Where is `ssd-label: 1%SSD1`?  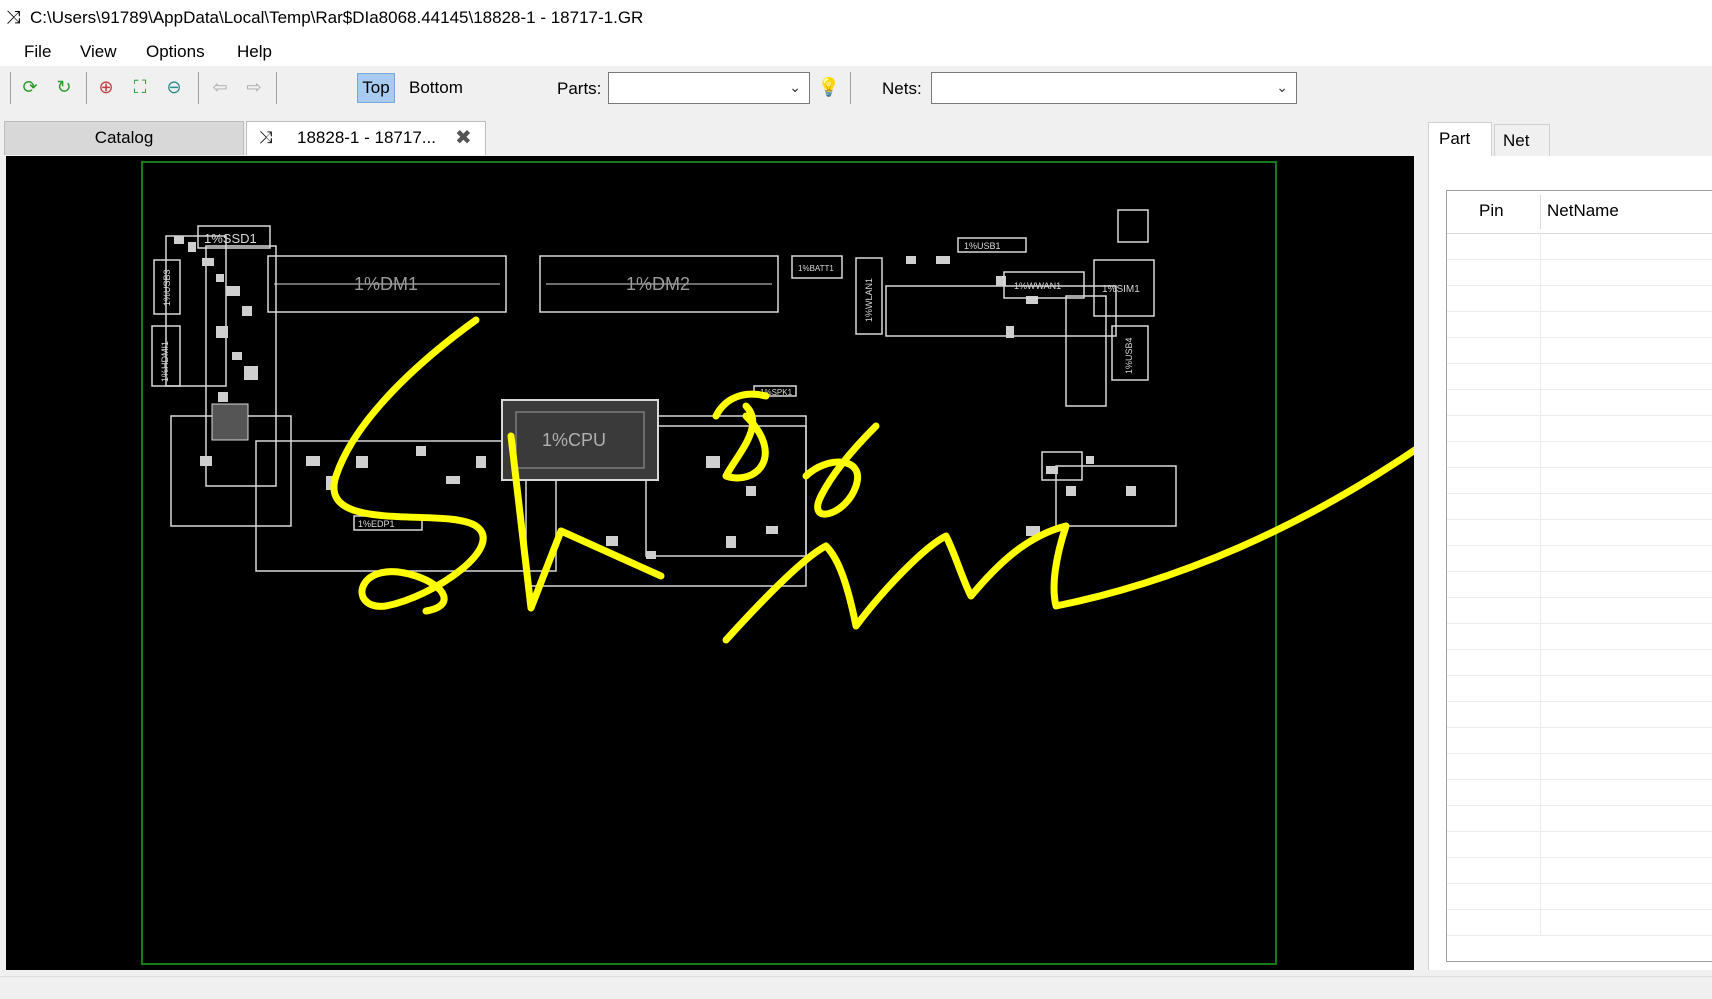 ssd-label: 1%SSD1 is located at coordinates (230, 238).